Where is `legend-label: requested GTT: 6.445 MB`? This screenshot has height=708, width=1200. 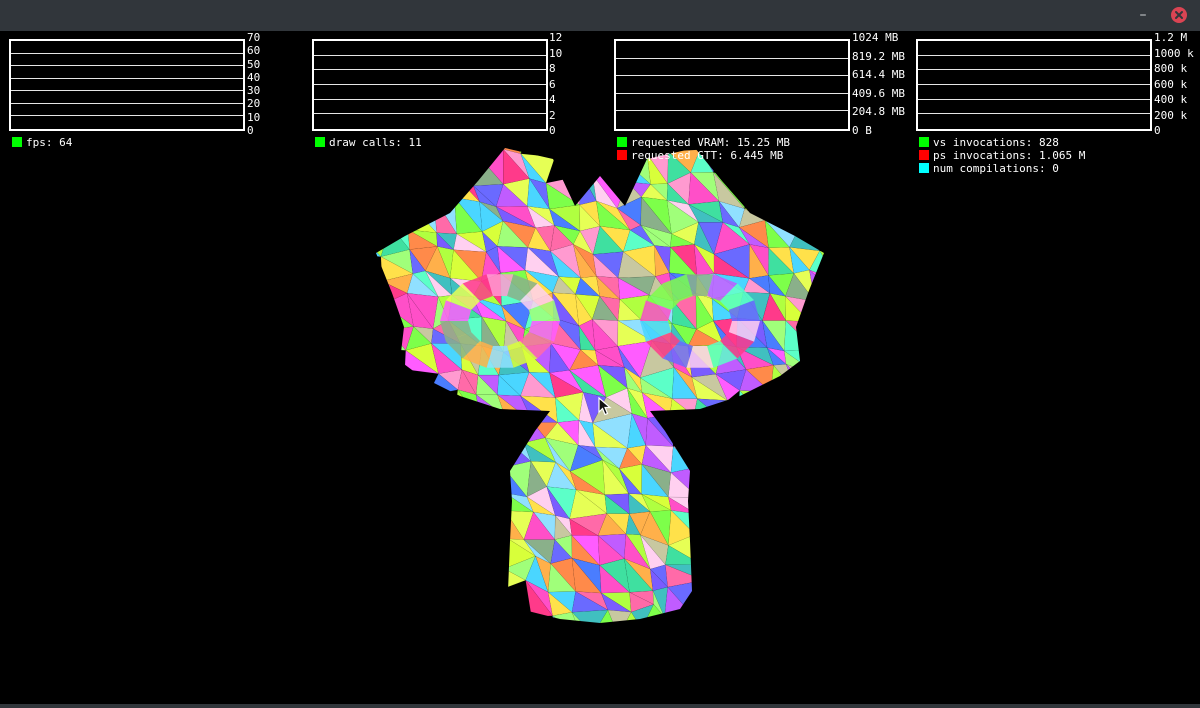 legend-label: requested GTT: 6.445 MB is located at coordinates (707, 155).